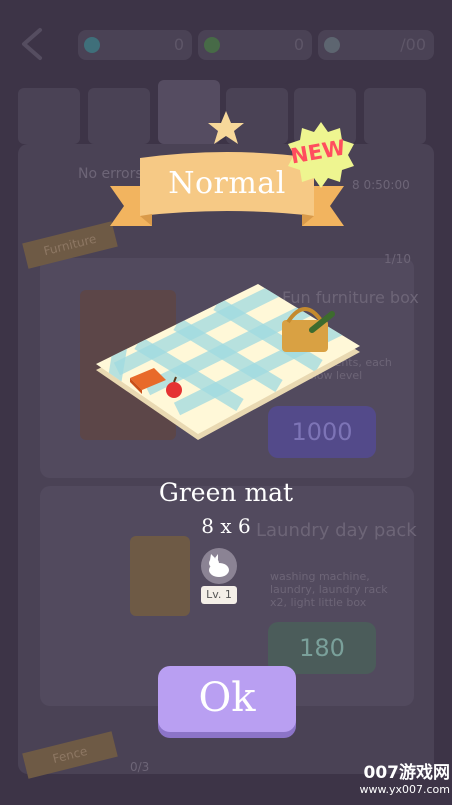  I want to click on gem-count: 0, so click(178, 44).